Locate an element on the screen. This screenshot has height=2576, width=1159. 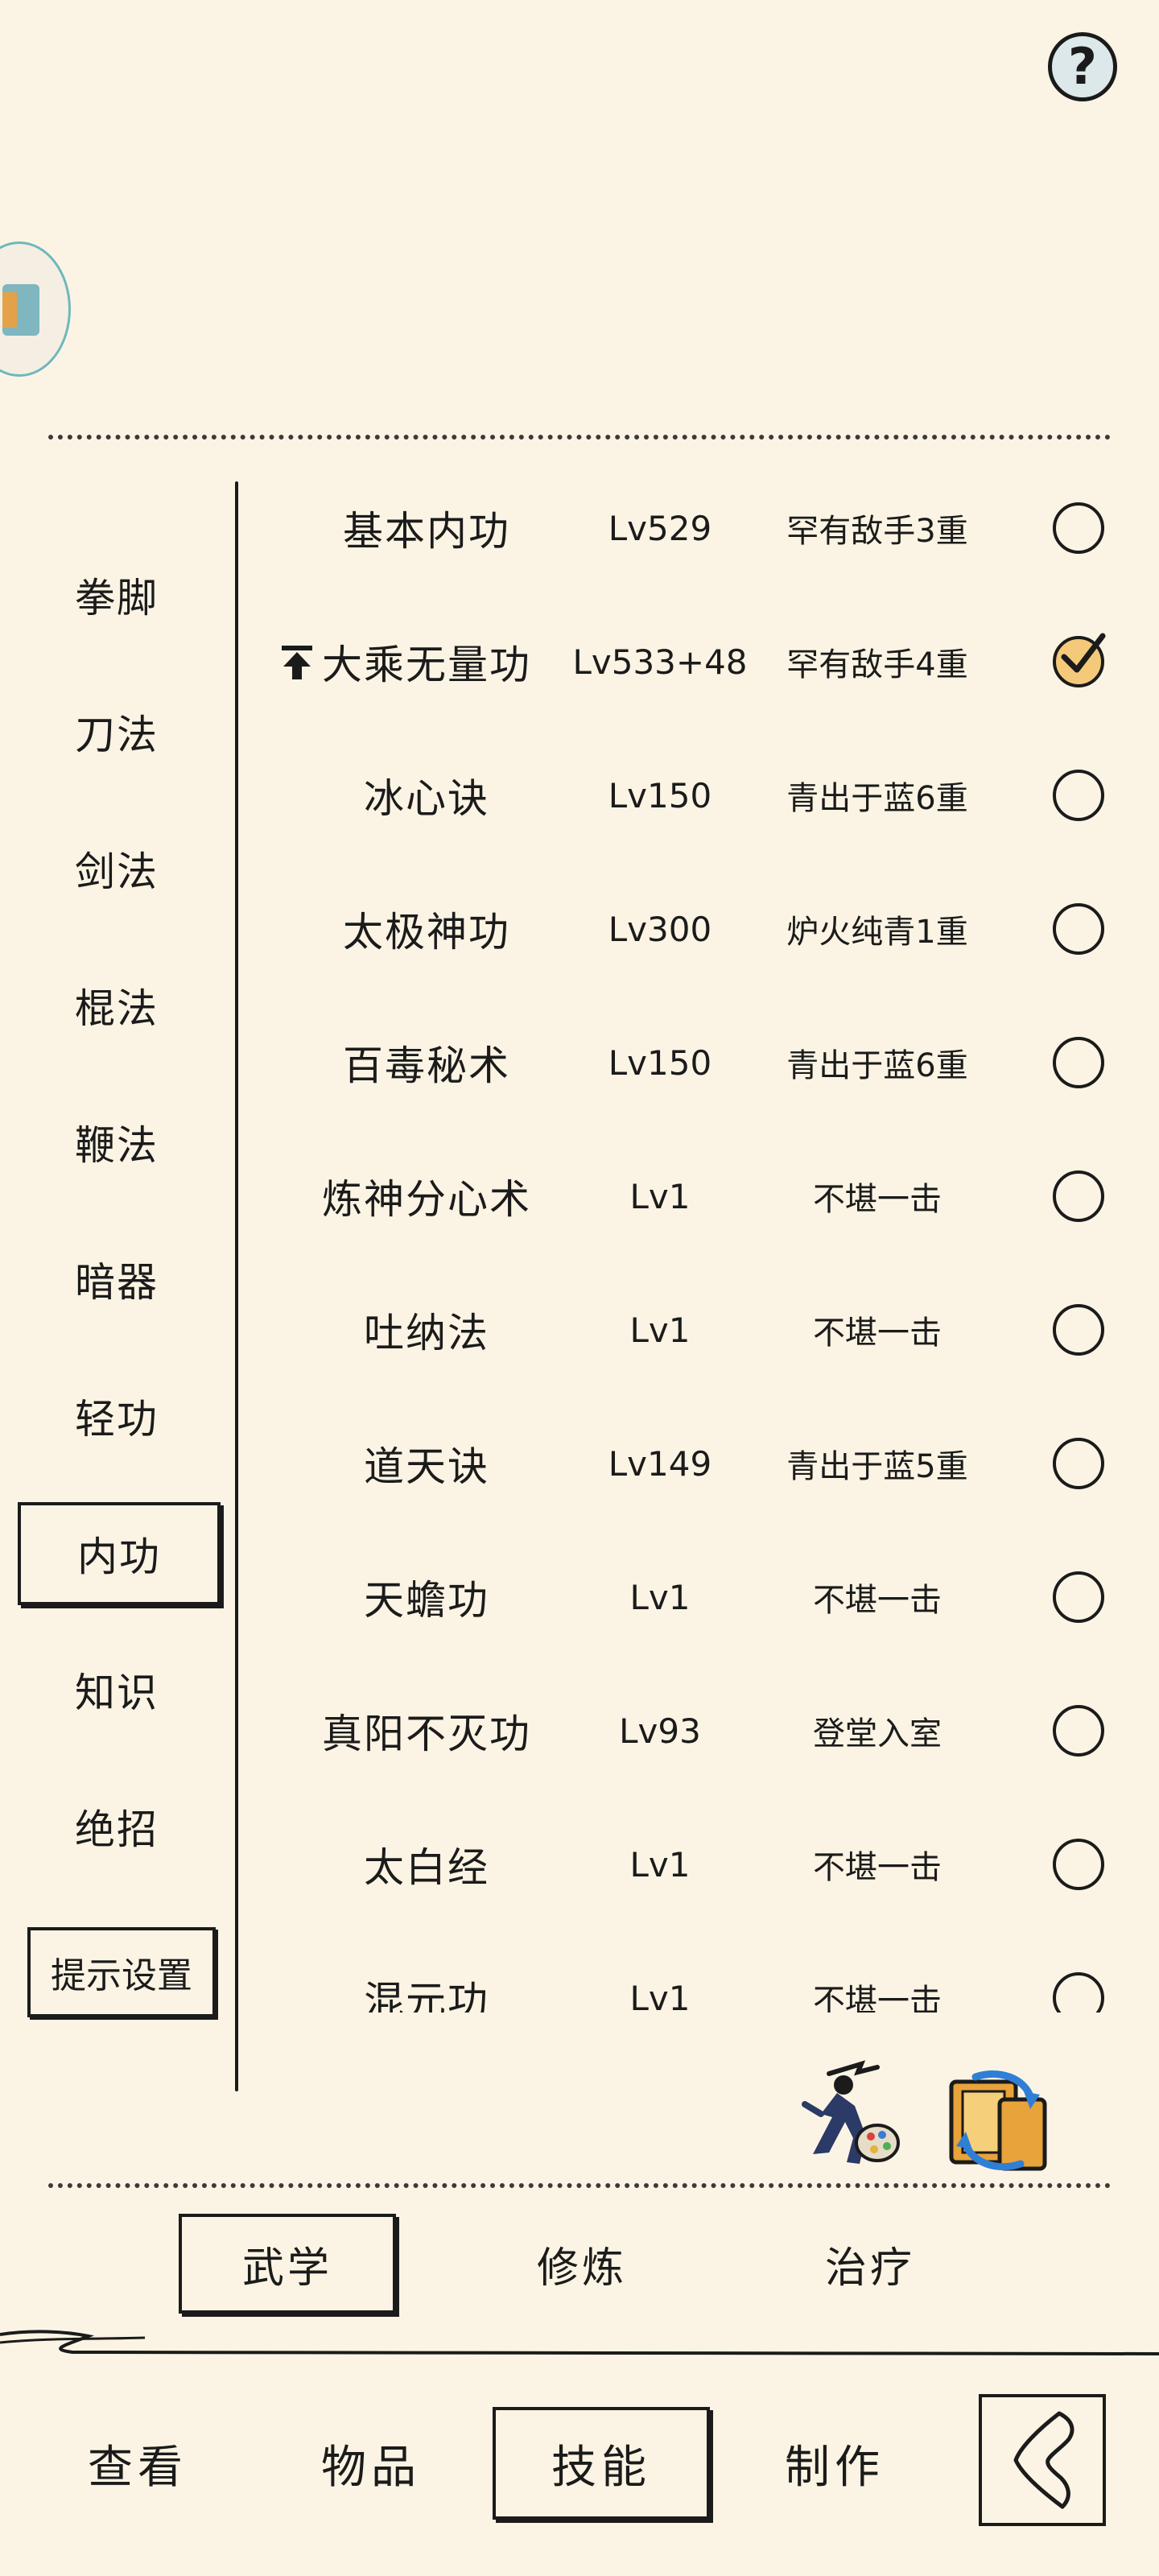
skill-row: 太极神功 Lv300 炉火纯青1重 is located at coordinates (700, 929).